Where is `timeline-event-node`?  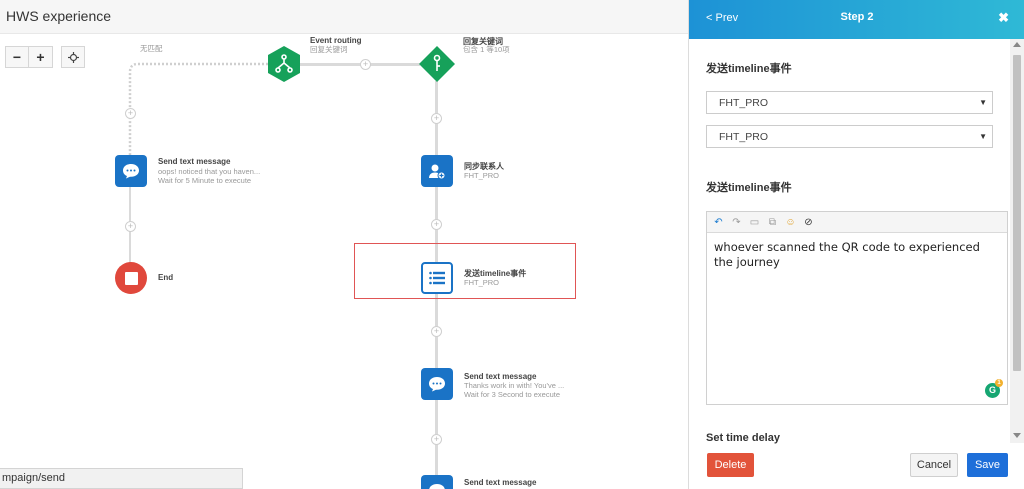
timeline-event-node is located at coordinates (437, 278).